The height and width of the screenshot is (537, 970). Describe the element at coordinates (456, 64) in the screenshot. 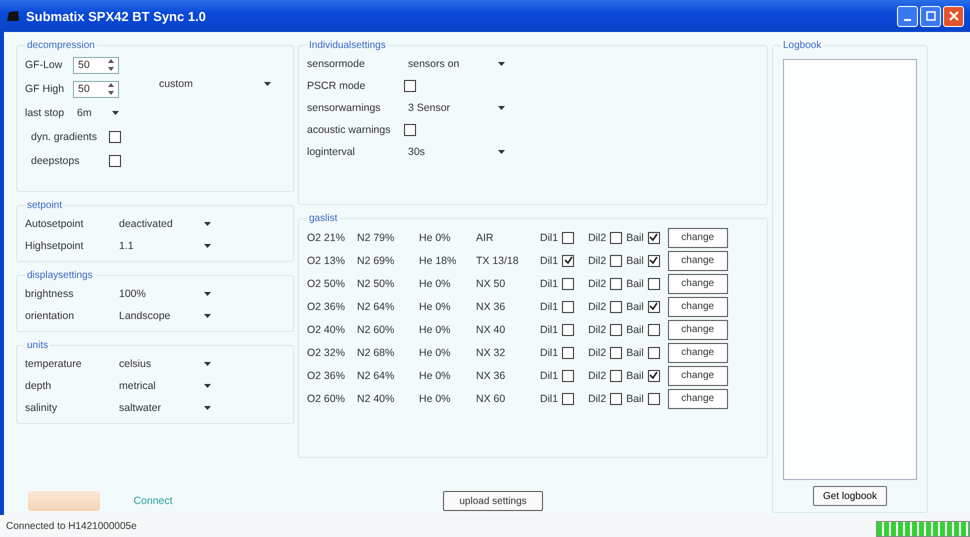

I see `dropdown: sensors on` at that location.